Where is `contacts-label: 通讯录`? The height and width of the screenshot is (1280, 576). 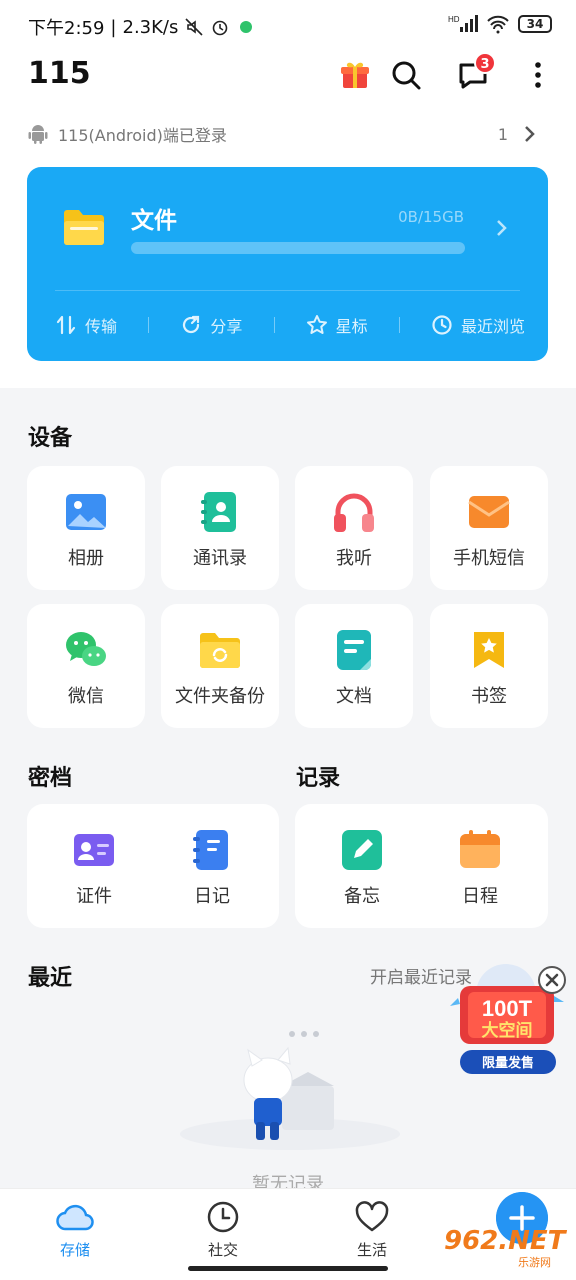
contacts-label: 通讯录 is located at coordinates (220, 558).